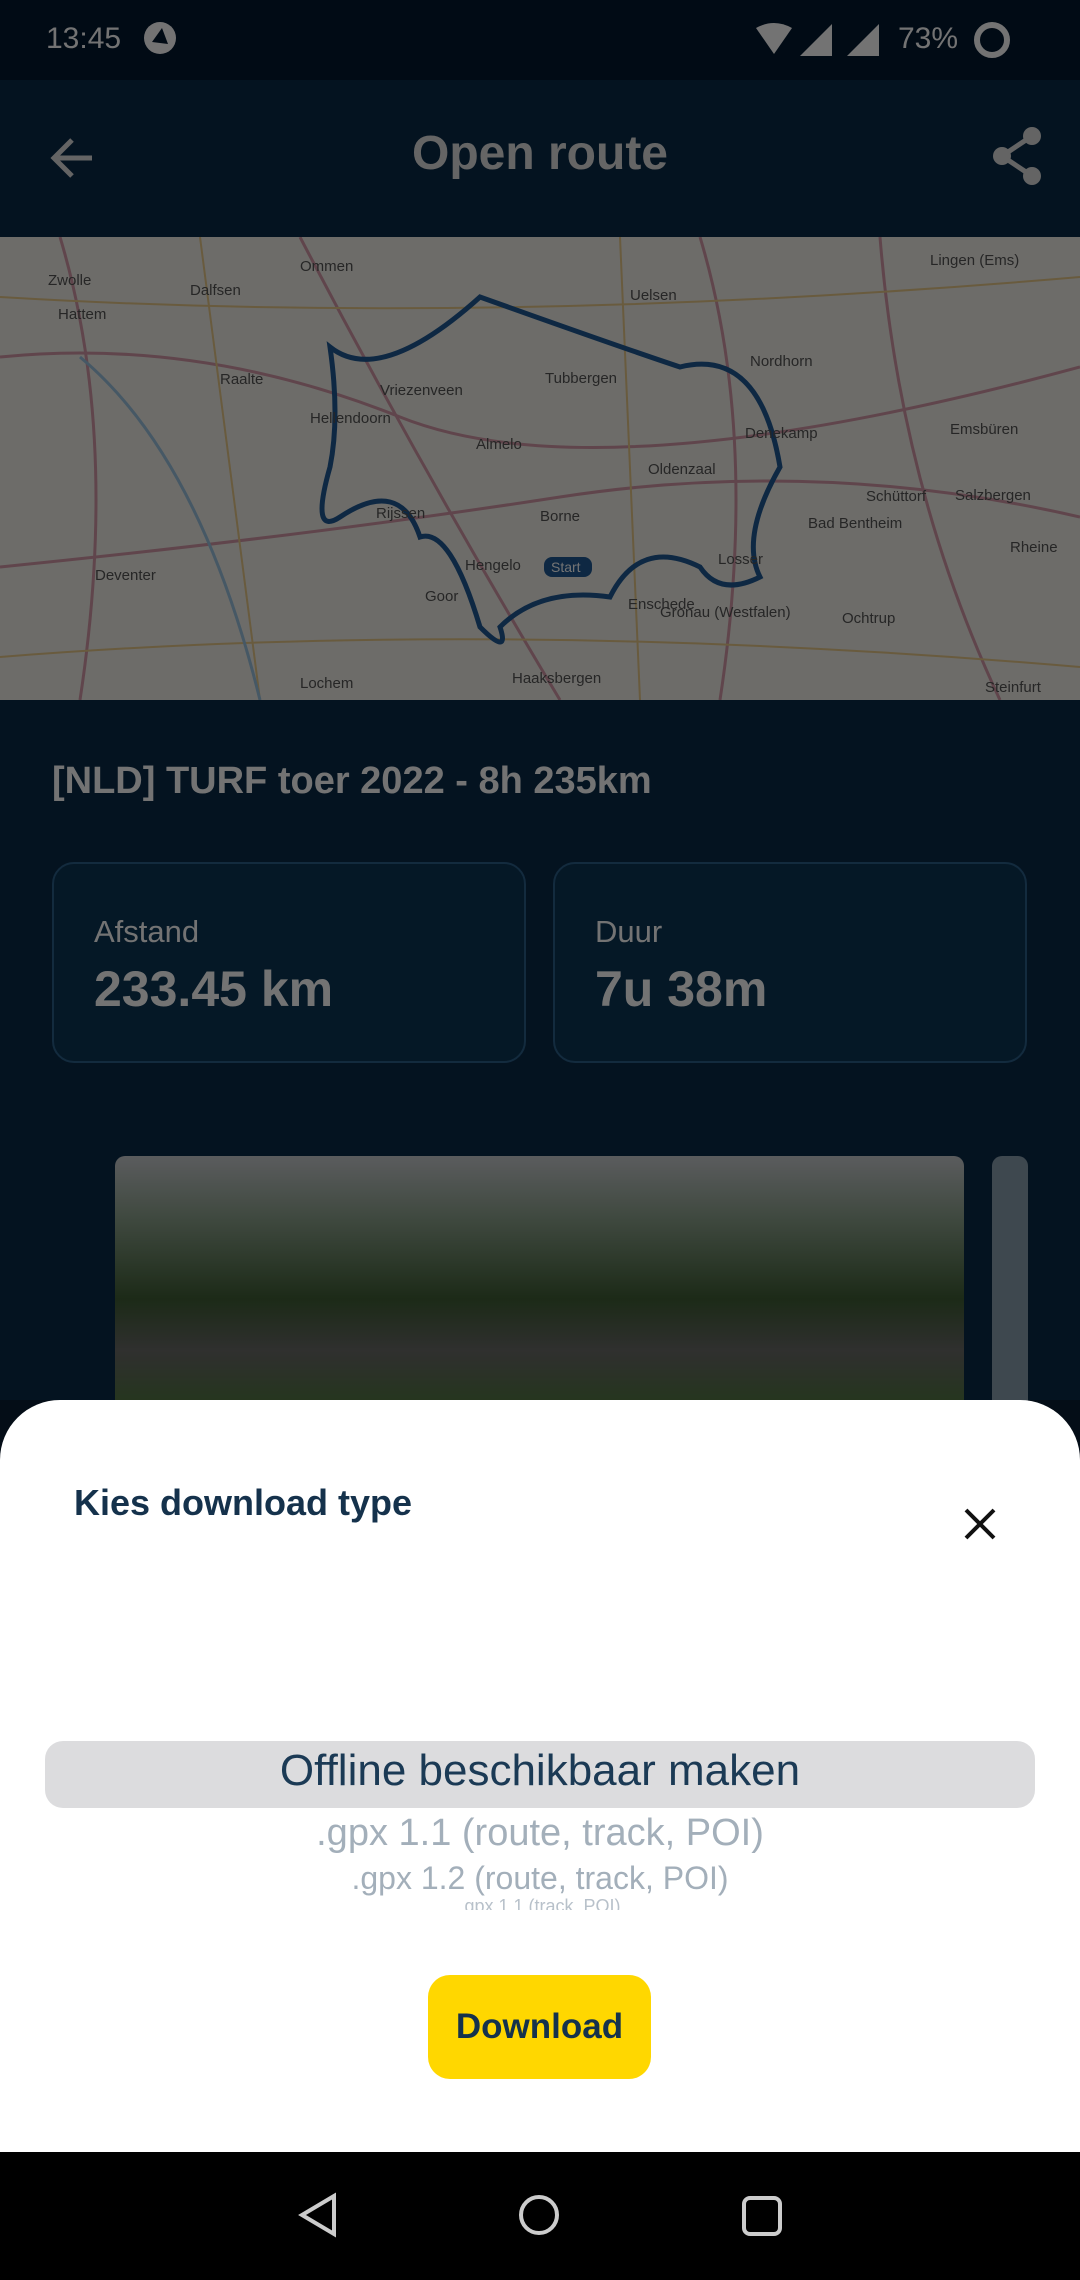 This screenshot has height=2280, width=1080. Describe the element at coordinates (493, 565) in the screenshot. I see `map-place-label: Hengelo` at that location.